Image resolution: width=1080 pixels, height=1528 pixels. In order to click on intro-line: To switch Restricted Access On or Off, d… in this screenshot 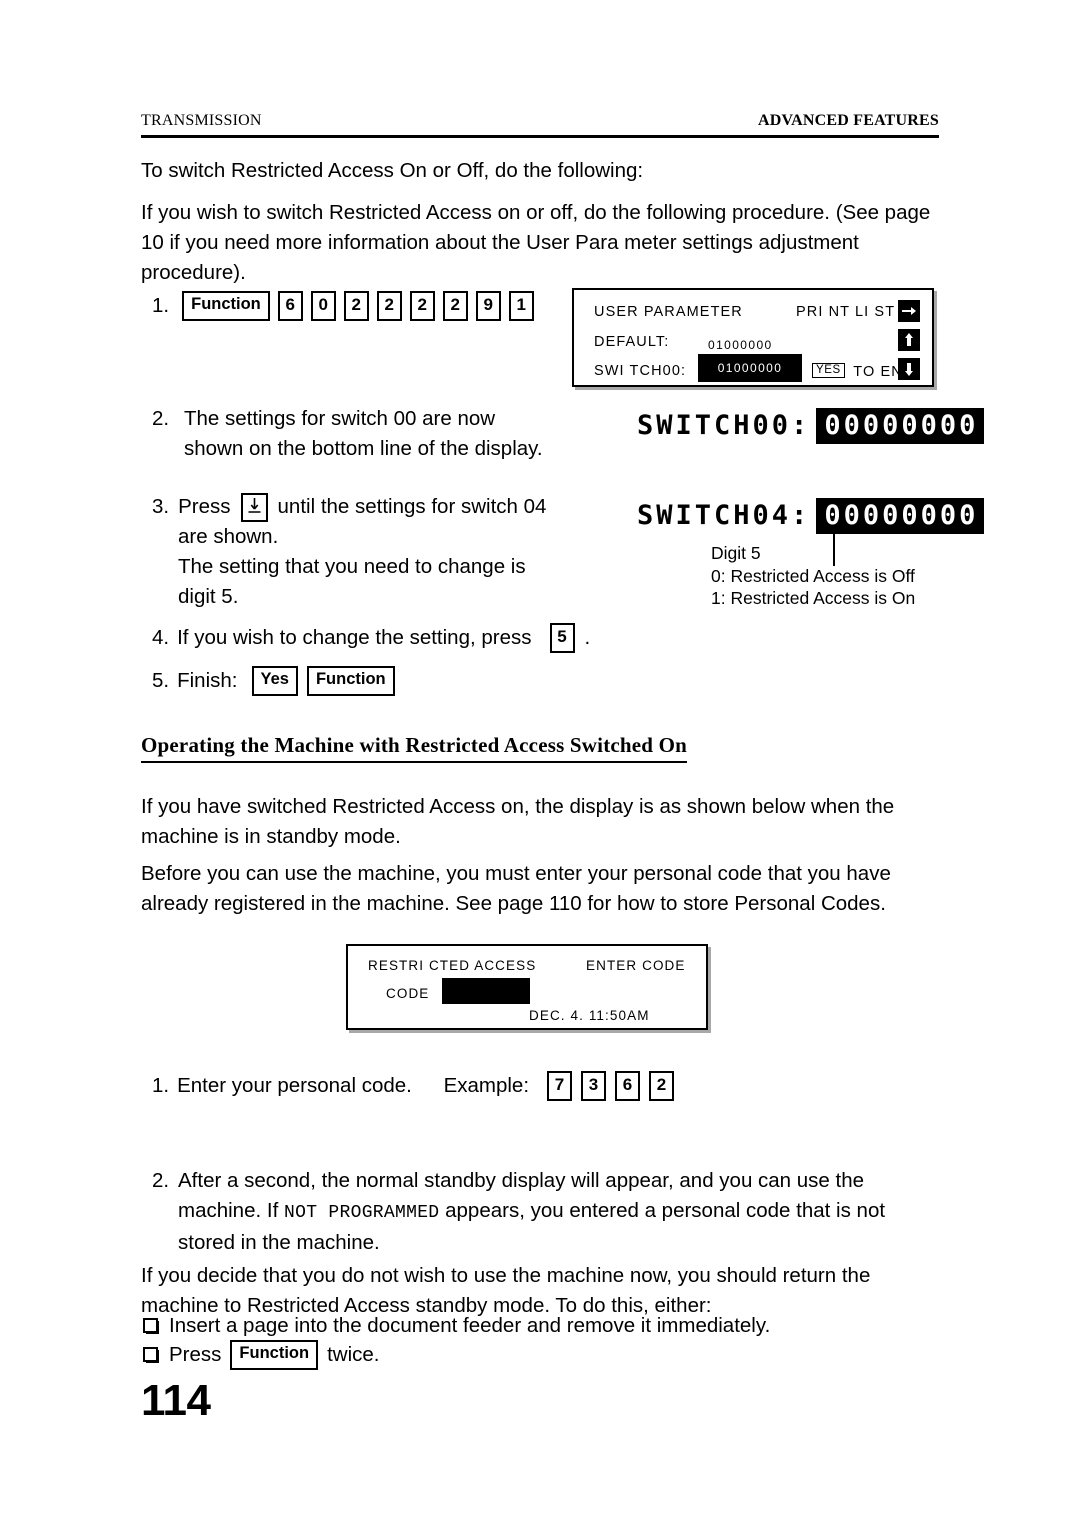, I will do `click(392, 170)`.